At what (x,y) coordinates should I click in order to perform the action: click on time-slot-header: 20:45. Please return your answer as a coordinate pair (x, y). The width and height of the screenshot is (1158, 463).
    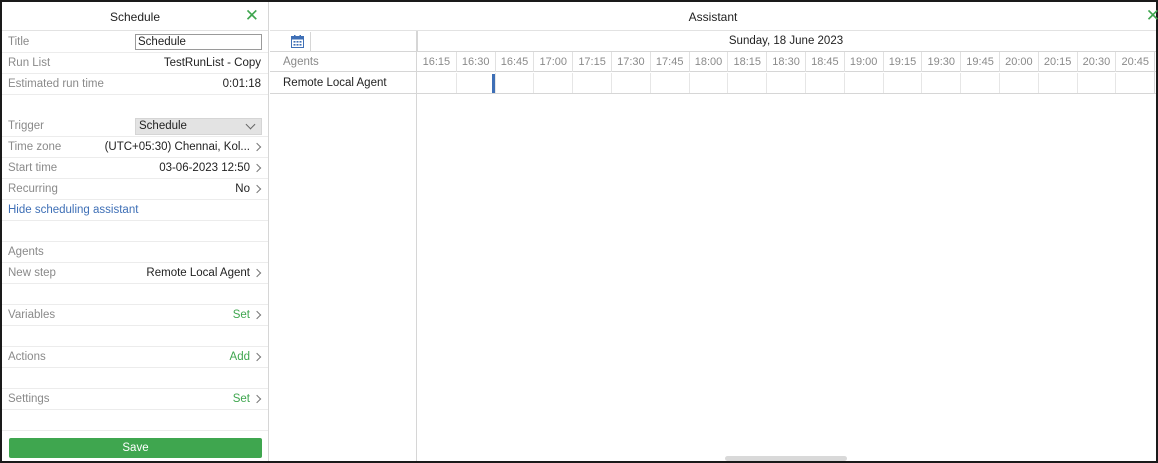
    Looking at the image, I should click on (1134, 62).